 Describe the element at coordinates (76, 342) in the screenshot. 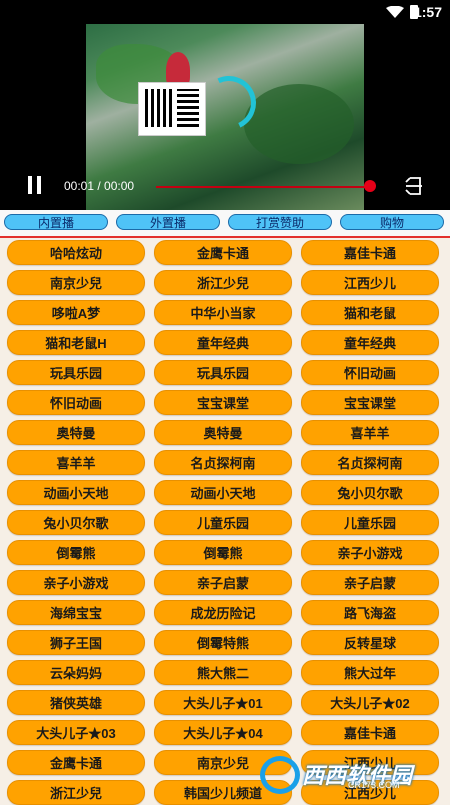

I see `channel-button: 猫和老鼠H` at that location.